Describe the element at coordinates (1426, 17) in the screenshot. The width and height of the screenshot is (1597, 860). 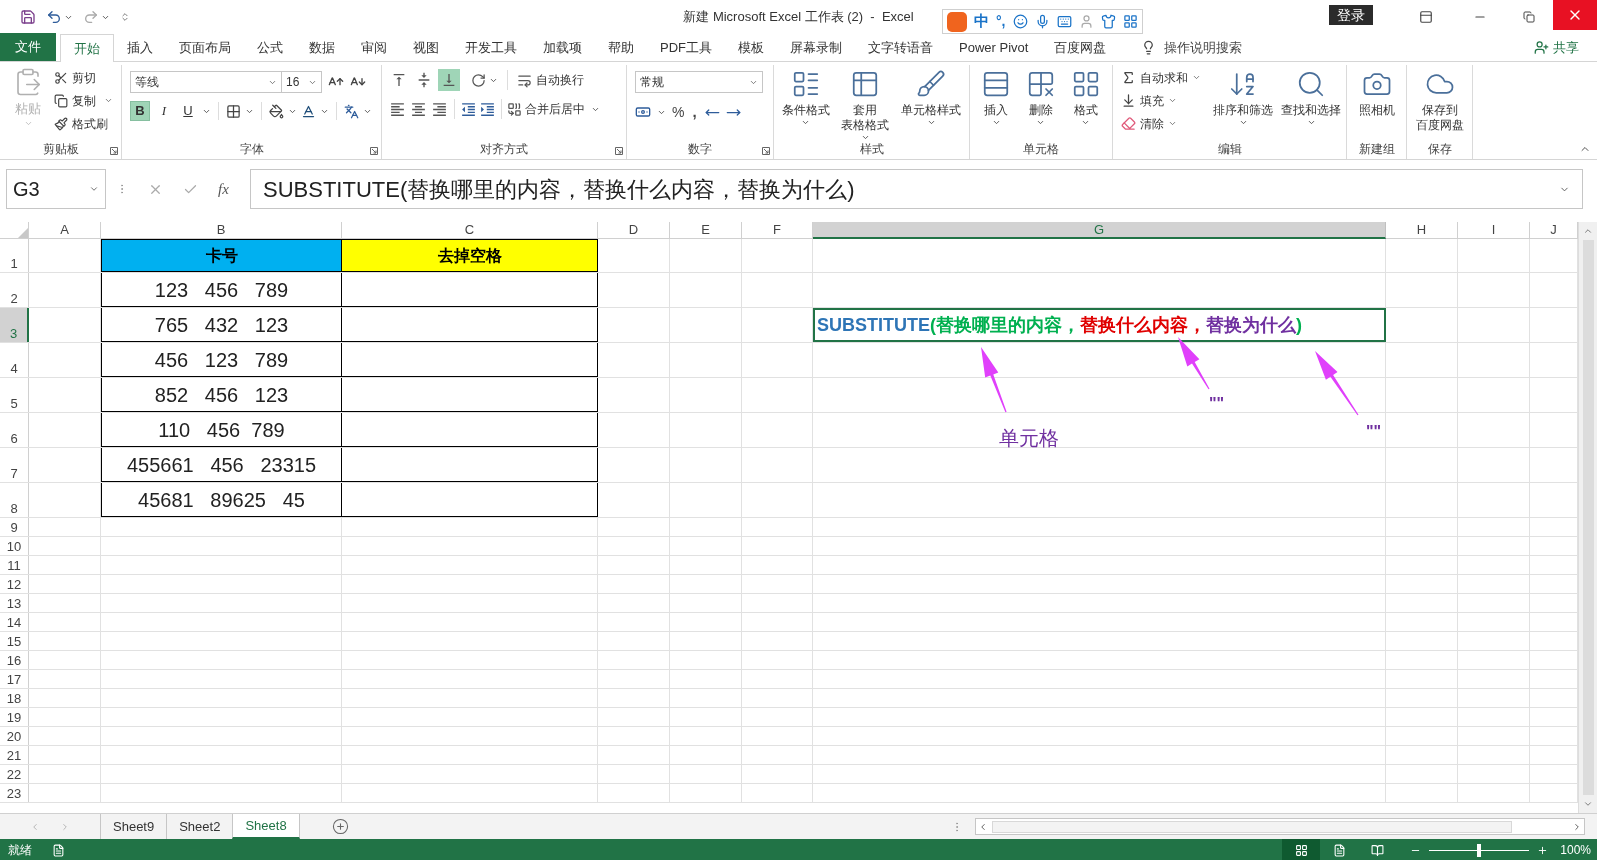
I see `ribbon-display-options-icon` at that location.